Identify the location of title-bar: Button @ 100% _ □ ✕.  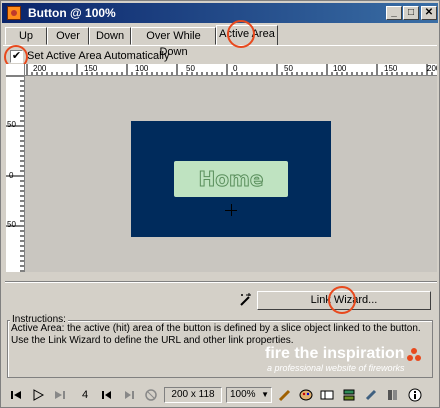
(220, 13).